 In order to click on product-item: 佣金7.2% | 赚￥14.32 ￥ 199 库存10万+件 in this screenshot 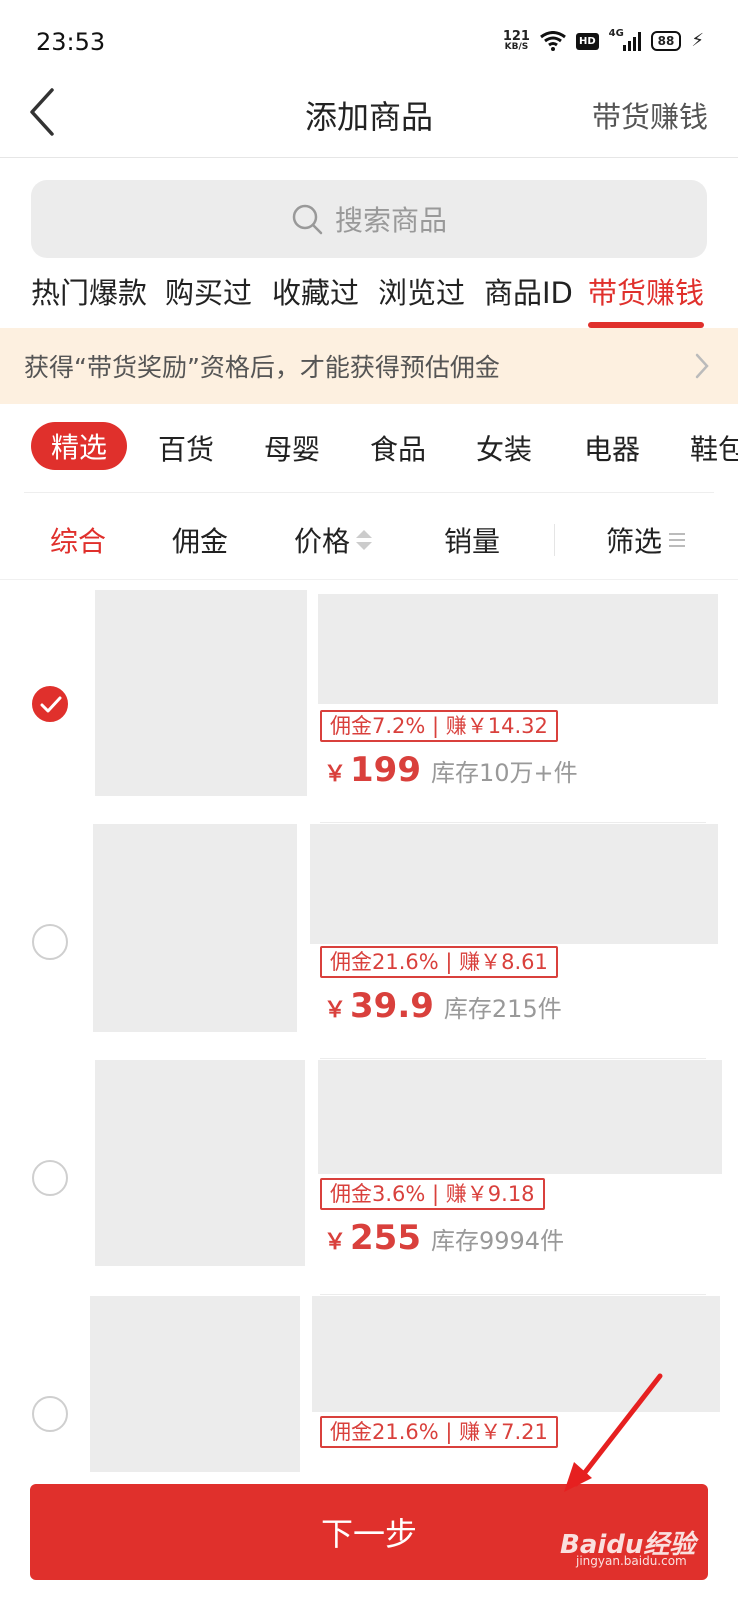, I will do `click(369, 706)`.